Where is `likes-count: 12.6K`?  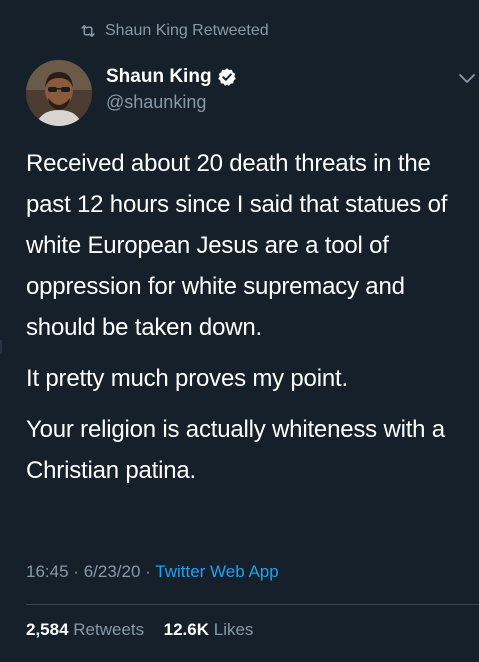 likes-count: 12.6K is located at coordinates (186, 629).